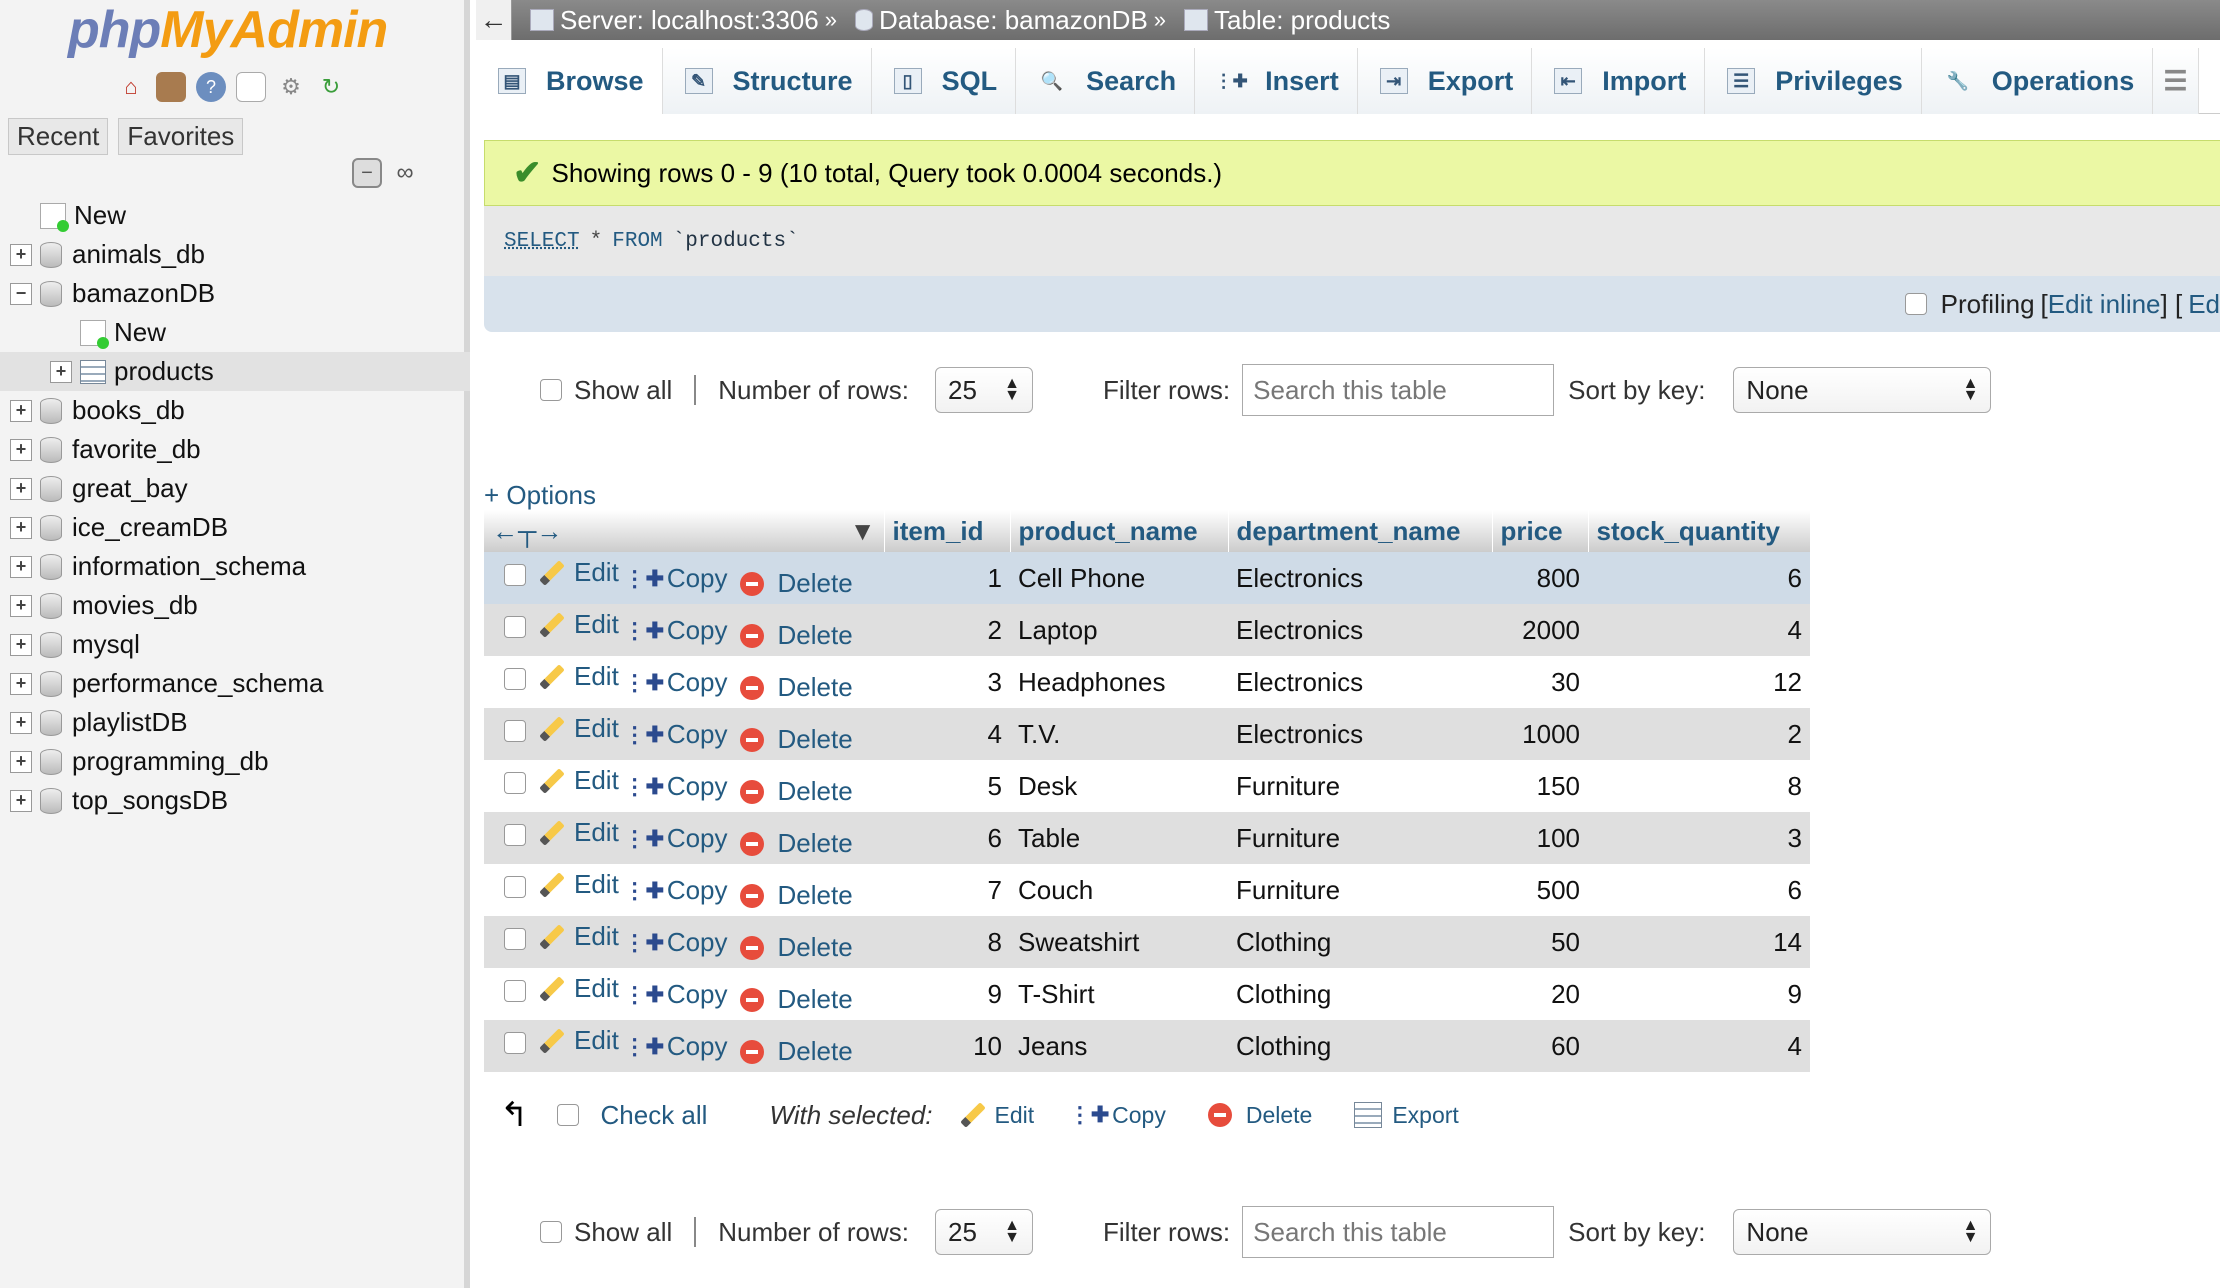  Describe the element at coordinates (947, 1046) in the screenshot. I see `cell-item-id: 10` at that location.